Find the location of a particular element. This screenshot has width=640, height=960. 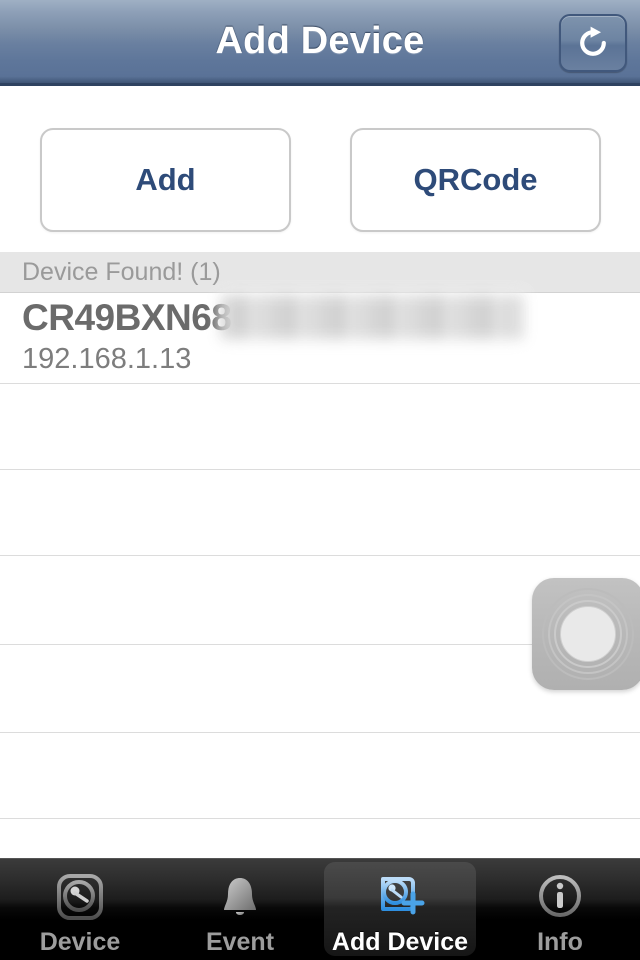

scan-ring-core is located at coordinates (588, 634).